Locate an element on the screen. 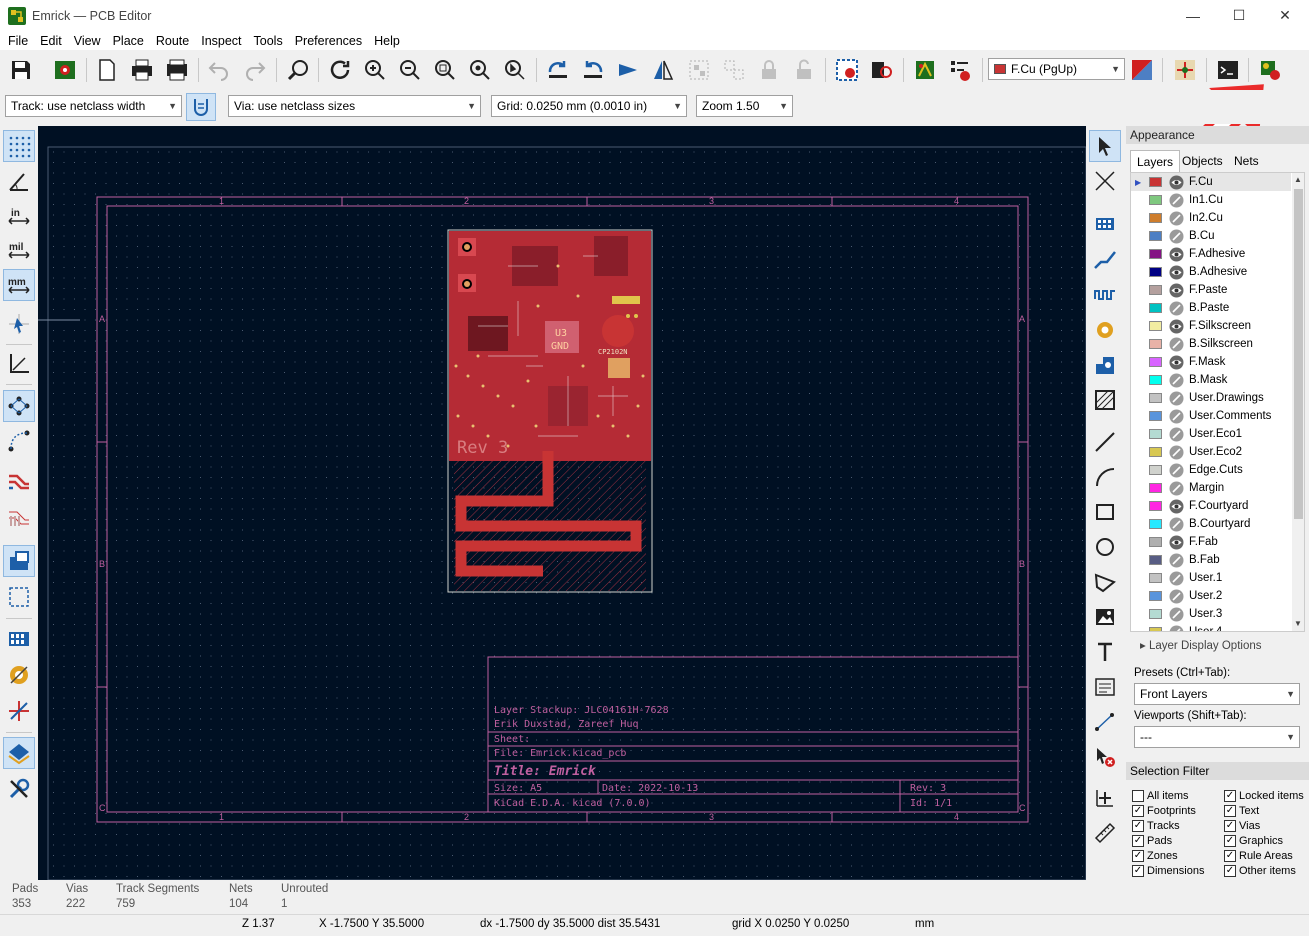 The width and height of the screenshot is (1309, 936). group-button is located at coordinates (699, 70).